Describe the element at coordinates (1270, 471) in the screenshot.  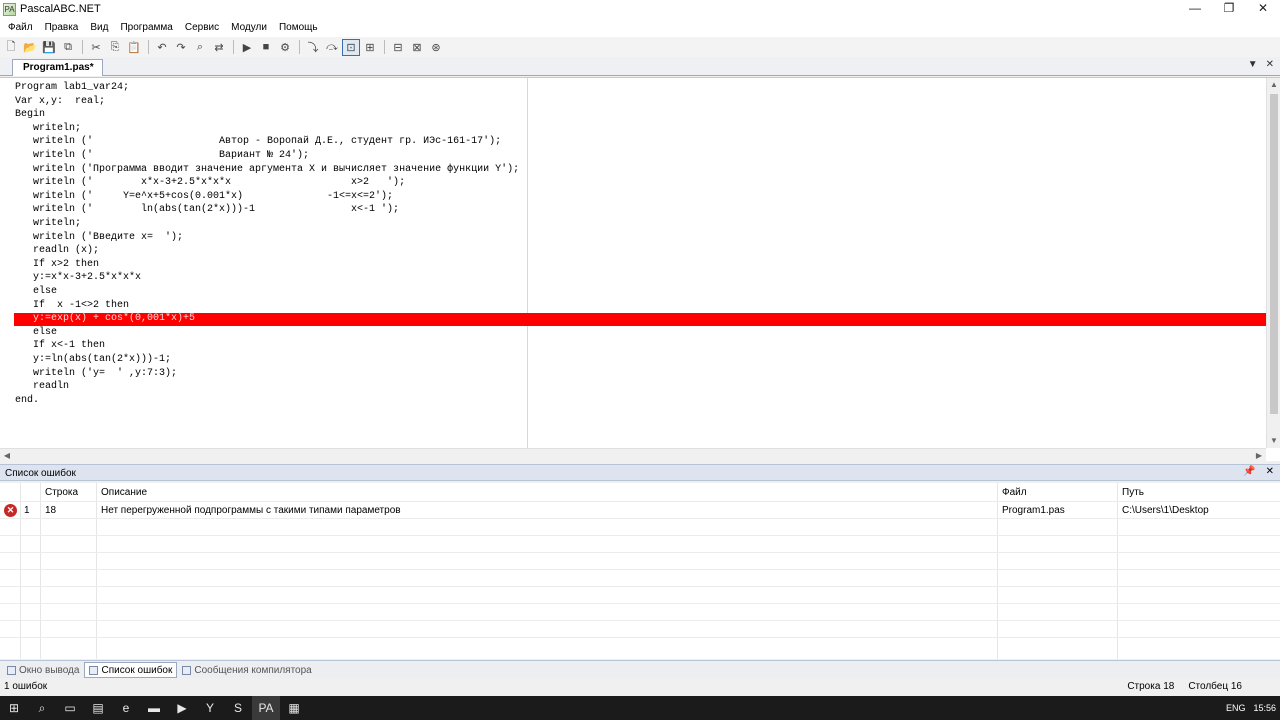
I see `close-panel-icon: ✕` at that location.